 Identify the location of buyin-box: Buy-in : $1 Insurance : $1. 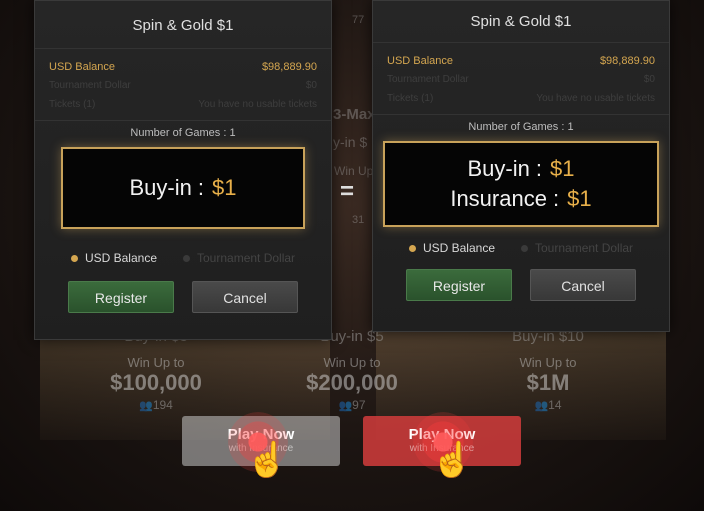
(521, 184).